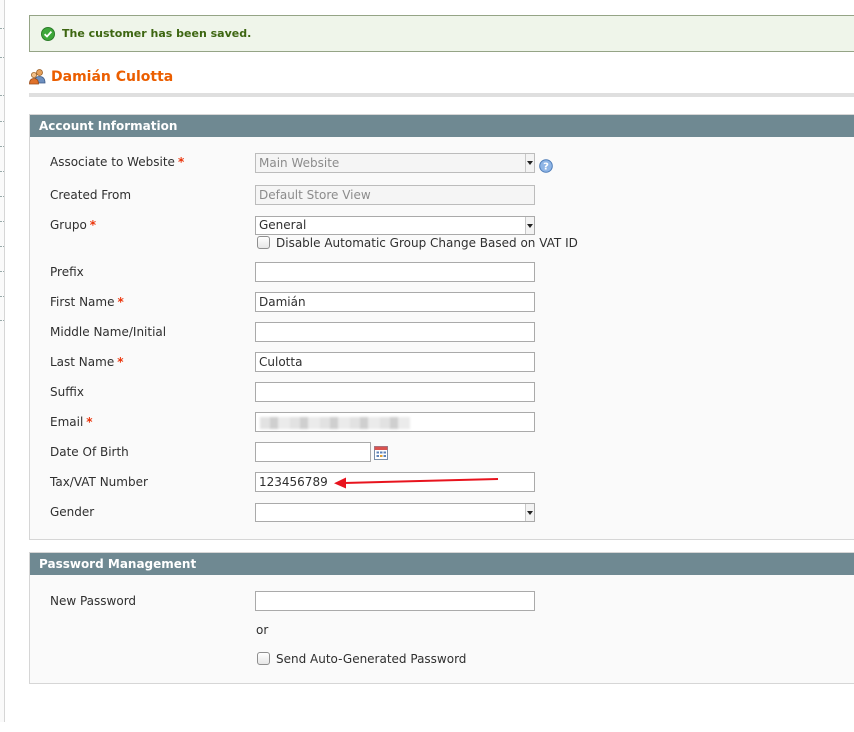  What do you see at coordinates (263, 242) in the screenshot?
I see `disable-auto-group-checkbox` at bounding box center [263, 242].